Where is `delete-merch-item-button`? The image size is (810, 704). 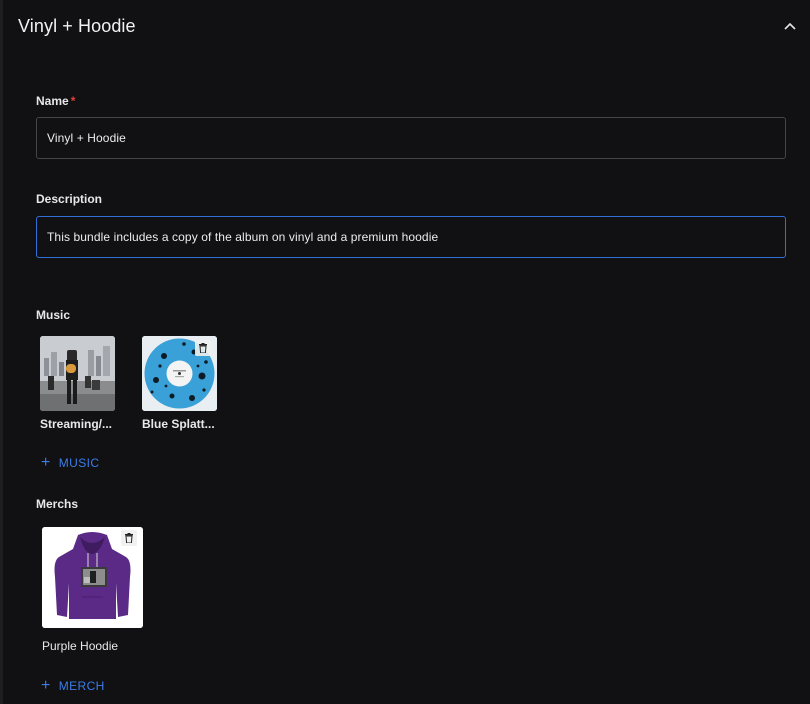 delete-merch-item-button is located at coordinates (129, 538).